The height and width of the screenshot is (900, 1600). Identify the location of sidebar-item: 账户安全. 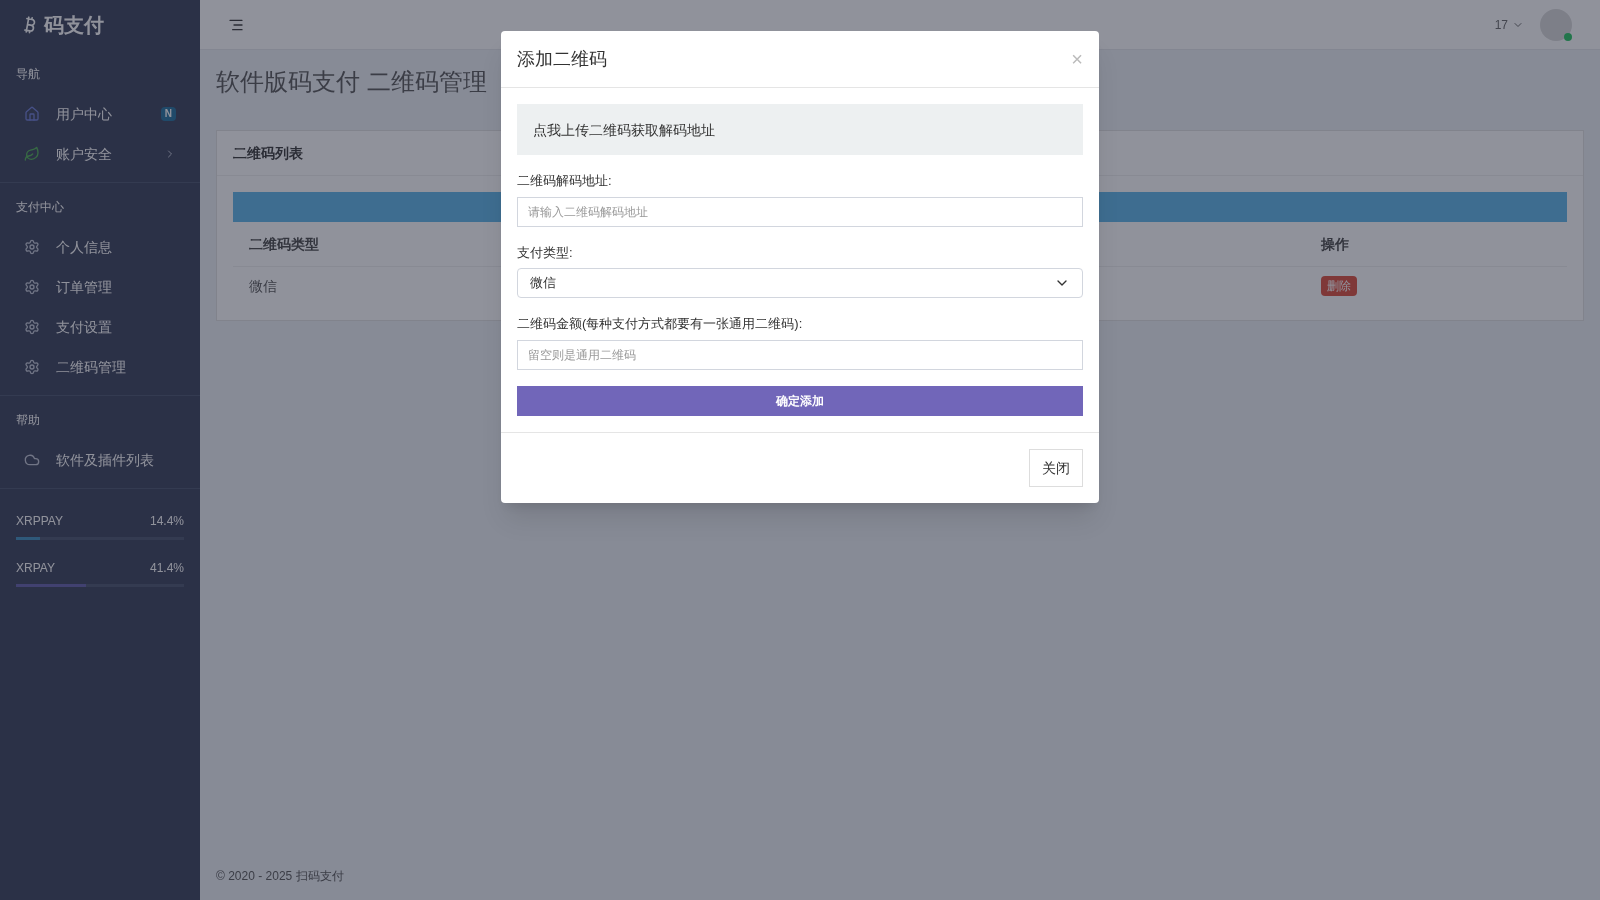
(100, 154).